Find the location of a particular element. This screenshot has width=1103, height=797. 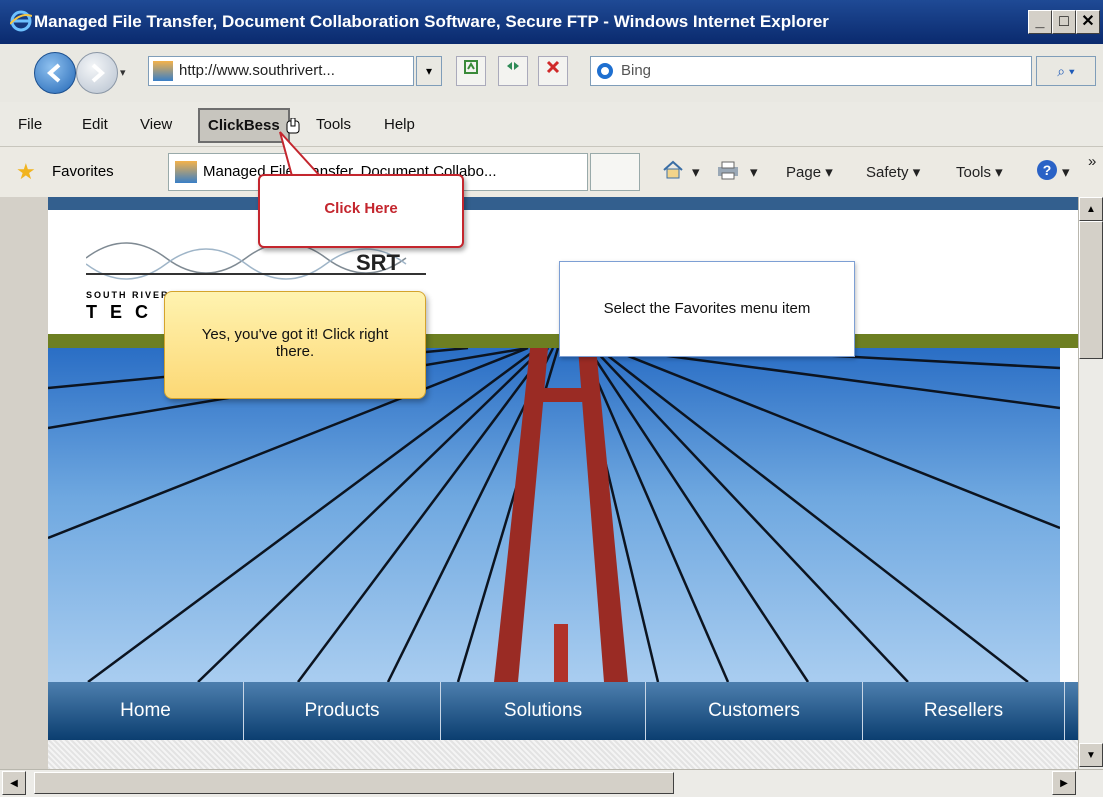

click-here-text: Click Here is located at coordinates (361, 208).